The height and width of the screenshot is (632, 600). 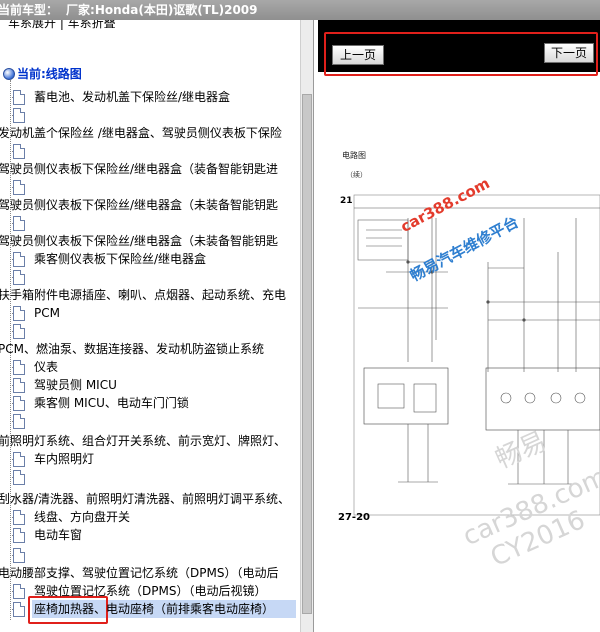 What do you see at coordinates (47, 313) in the screenshot?
I see `tree-item: PCM` at bounding box center [47, 313].